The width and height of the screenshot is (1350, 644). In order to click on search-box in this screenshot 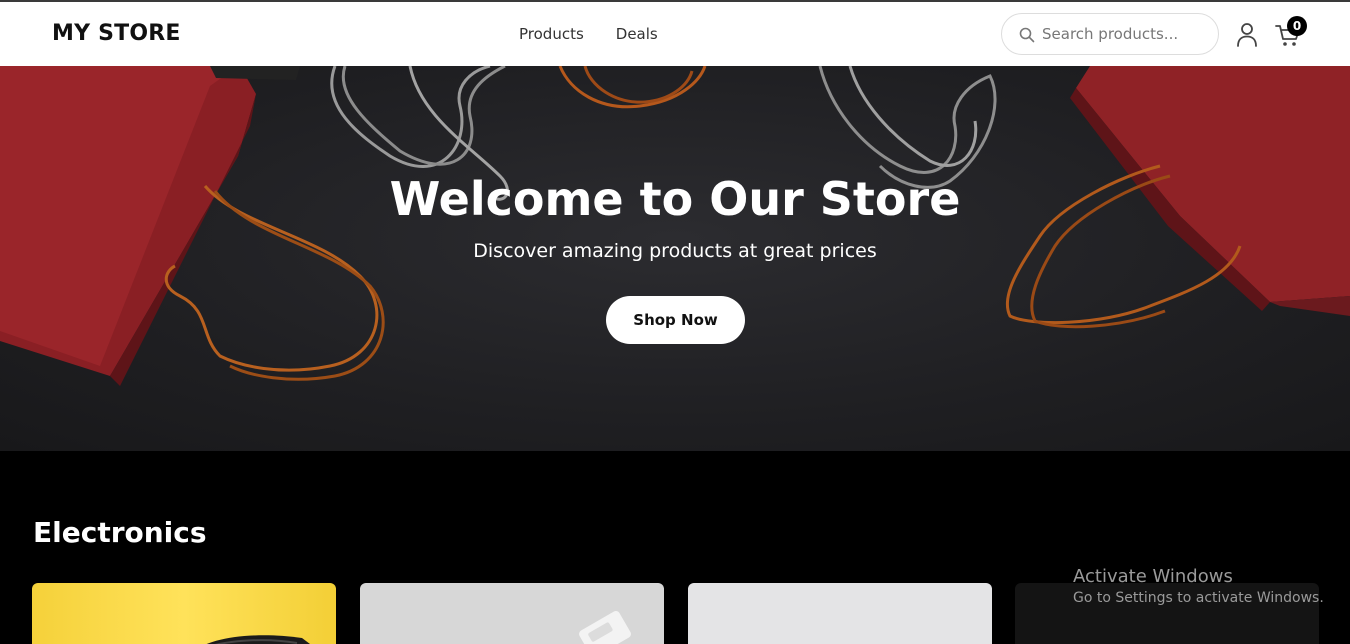, I will do `click(1110, 34)`.